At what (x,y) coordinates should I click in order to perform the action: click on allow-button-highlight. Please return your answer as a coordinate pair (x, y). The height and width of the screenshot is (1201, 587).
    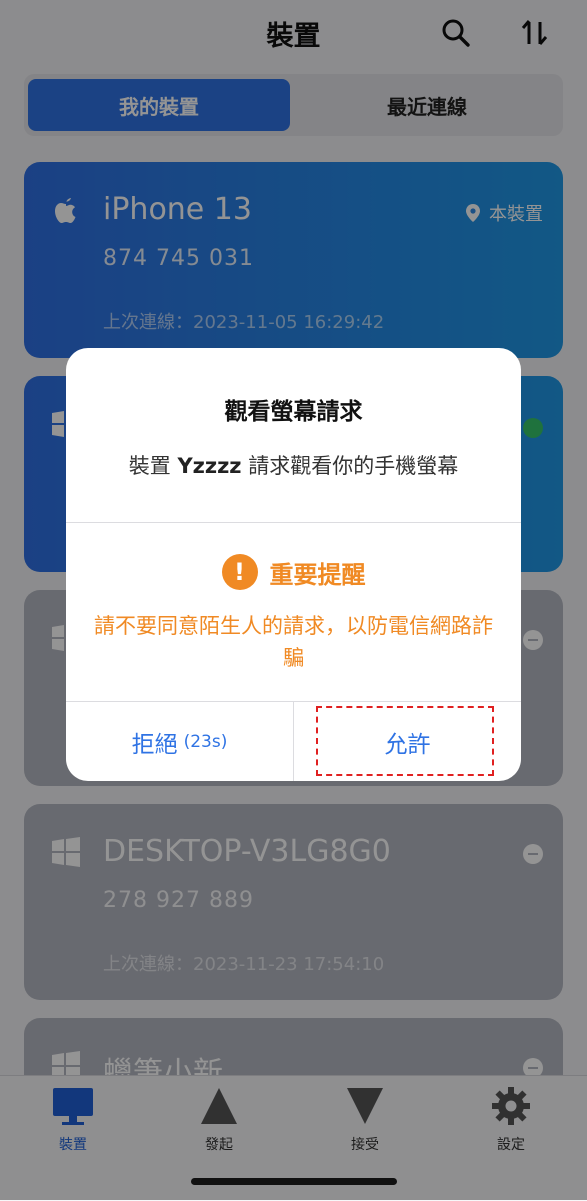
    Looking at the image, I should click on (405, 741).